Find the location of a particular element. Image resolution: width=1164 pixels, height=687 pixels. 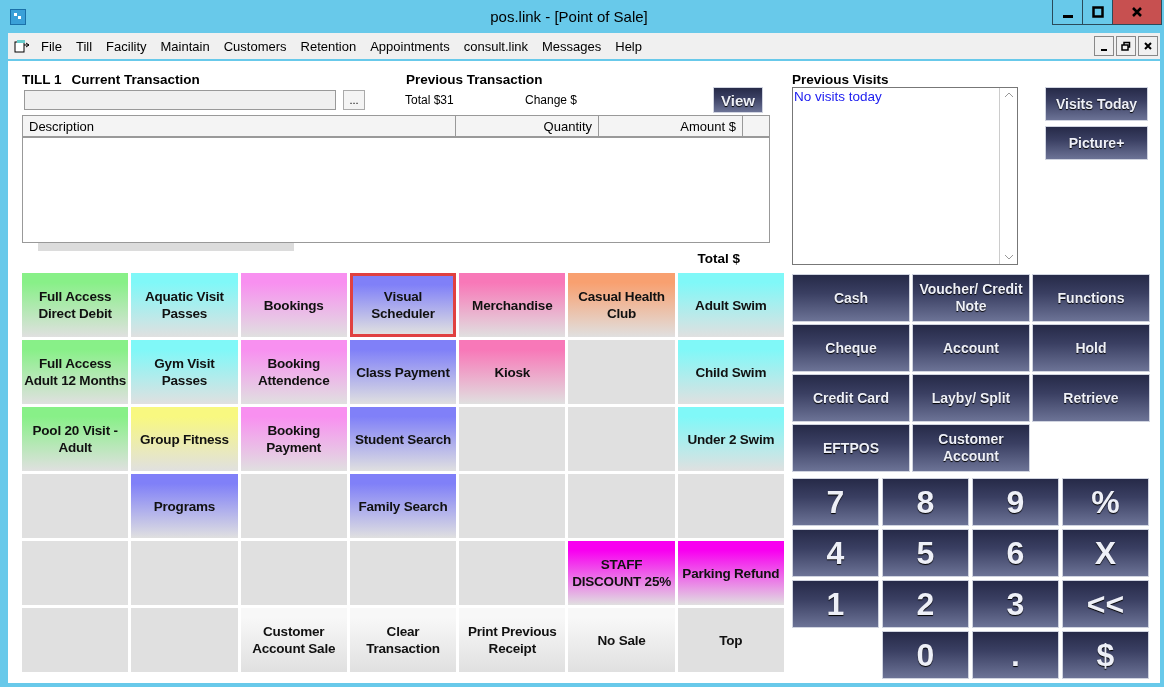

payment-button: Cash is located at coordinates (851, 298).